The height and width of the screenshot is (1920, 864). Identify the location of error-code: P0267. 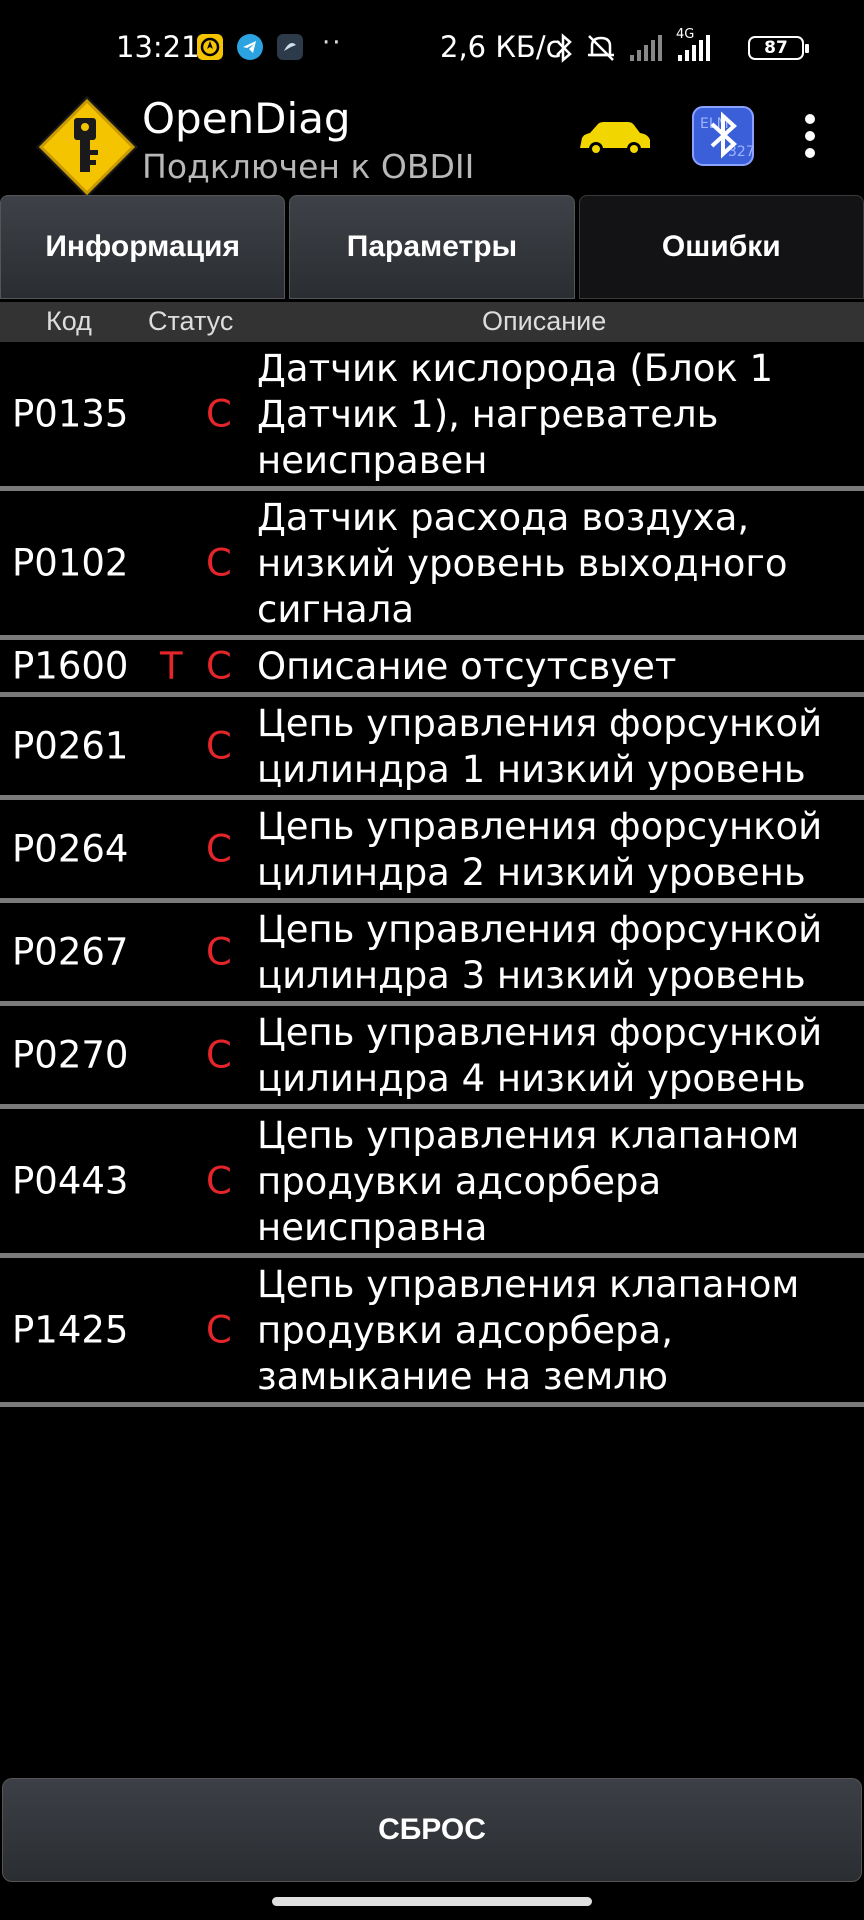
(70, 952).